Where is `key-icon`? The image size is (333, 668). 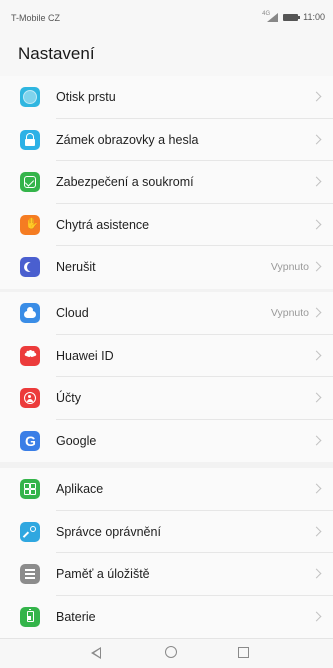 key-icon is located at coordinates (30, 531).